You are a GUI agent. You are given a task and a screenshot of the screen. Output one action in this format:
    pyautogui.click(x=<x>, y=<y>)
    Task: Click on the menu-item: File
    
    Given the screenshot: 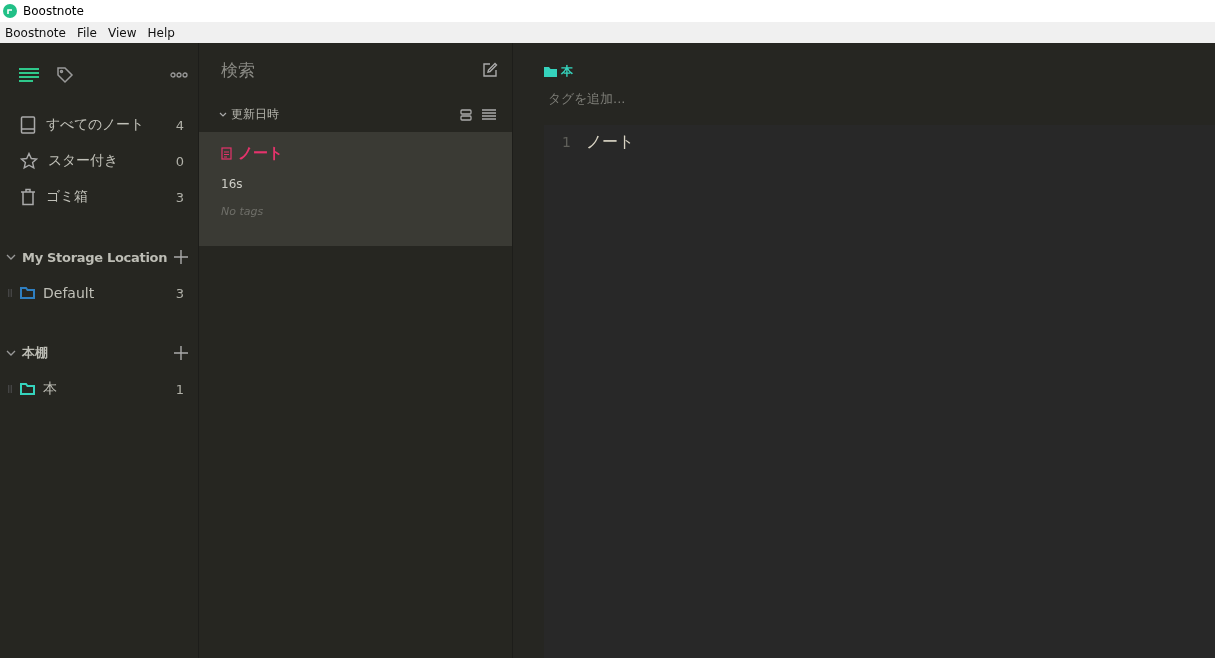 What is the action you would take?
    pyautogui.click(x=87, y=32)
    